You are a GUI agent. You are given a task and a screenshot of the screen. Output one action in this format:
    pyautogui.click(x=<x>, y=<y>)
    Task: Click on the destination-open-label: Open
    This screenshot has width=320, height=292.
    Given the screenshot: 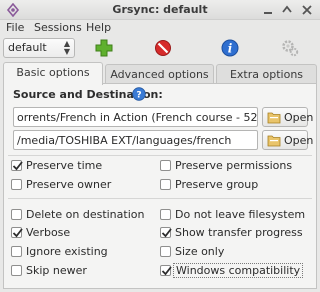 What is the action you would take?
    pyautogui.click(x=299, y=140)
    